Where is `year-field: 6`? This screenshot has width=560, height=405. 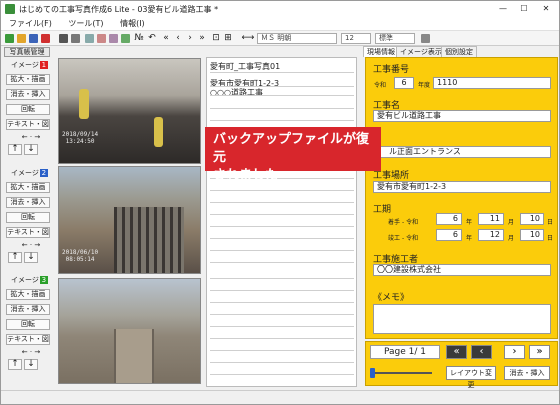 year-field: 6 is located at coordinates (404, 83).